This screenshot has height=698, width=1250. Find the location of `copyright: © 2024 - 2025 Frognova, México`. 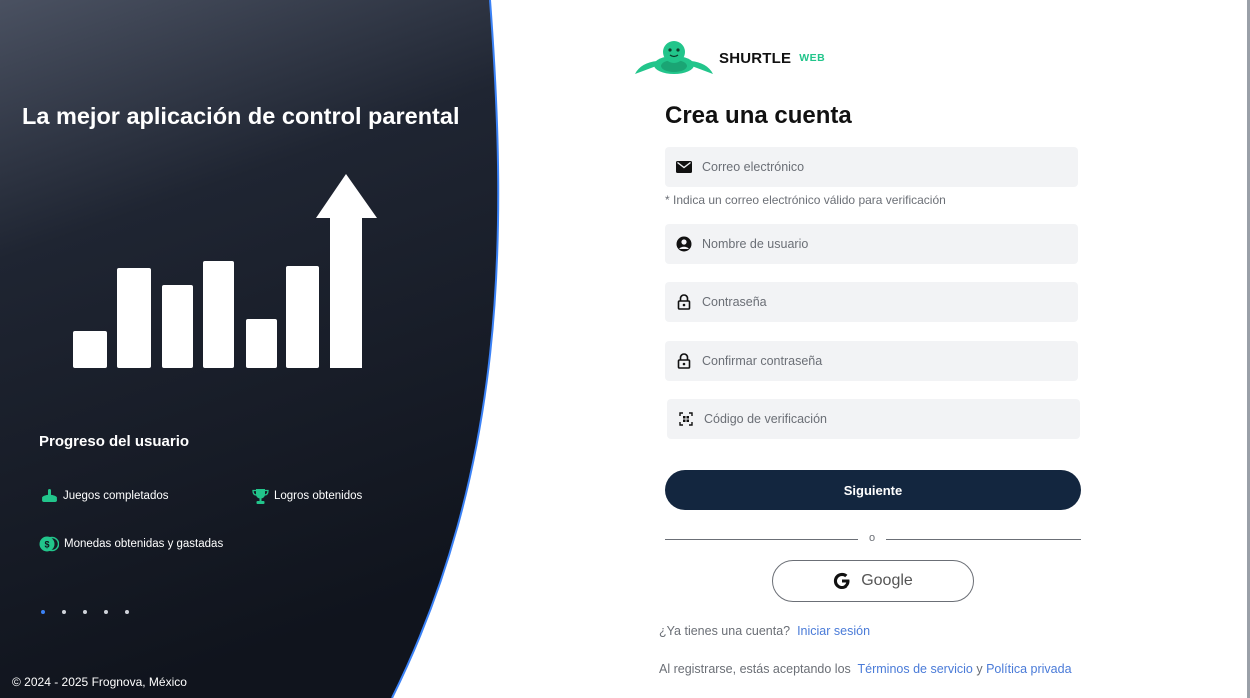

copyright: © 2024 - 2025 Frognova, México is located at coordinates (99, 682).